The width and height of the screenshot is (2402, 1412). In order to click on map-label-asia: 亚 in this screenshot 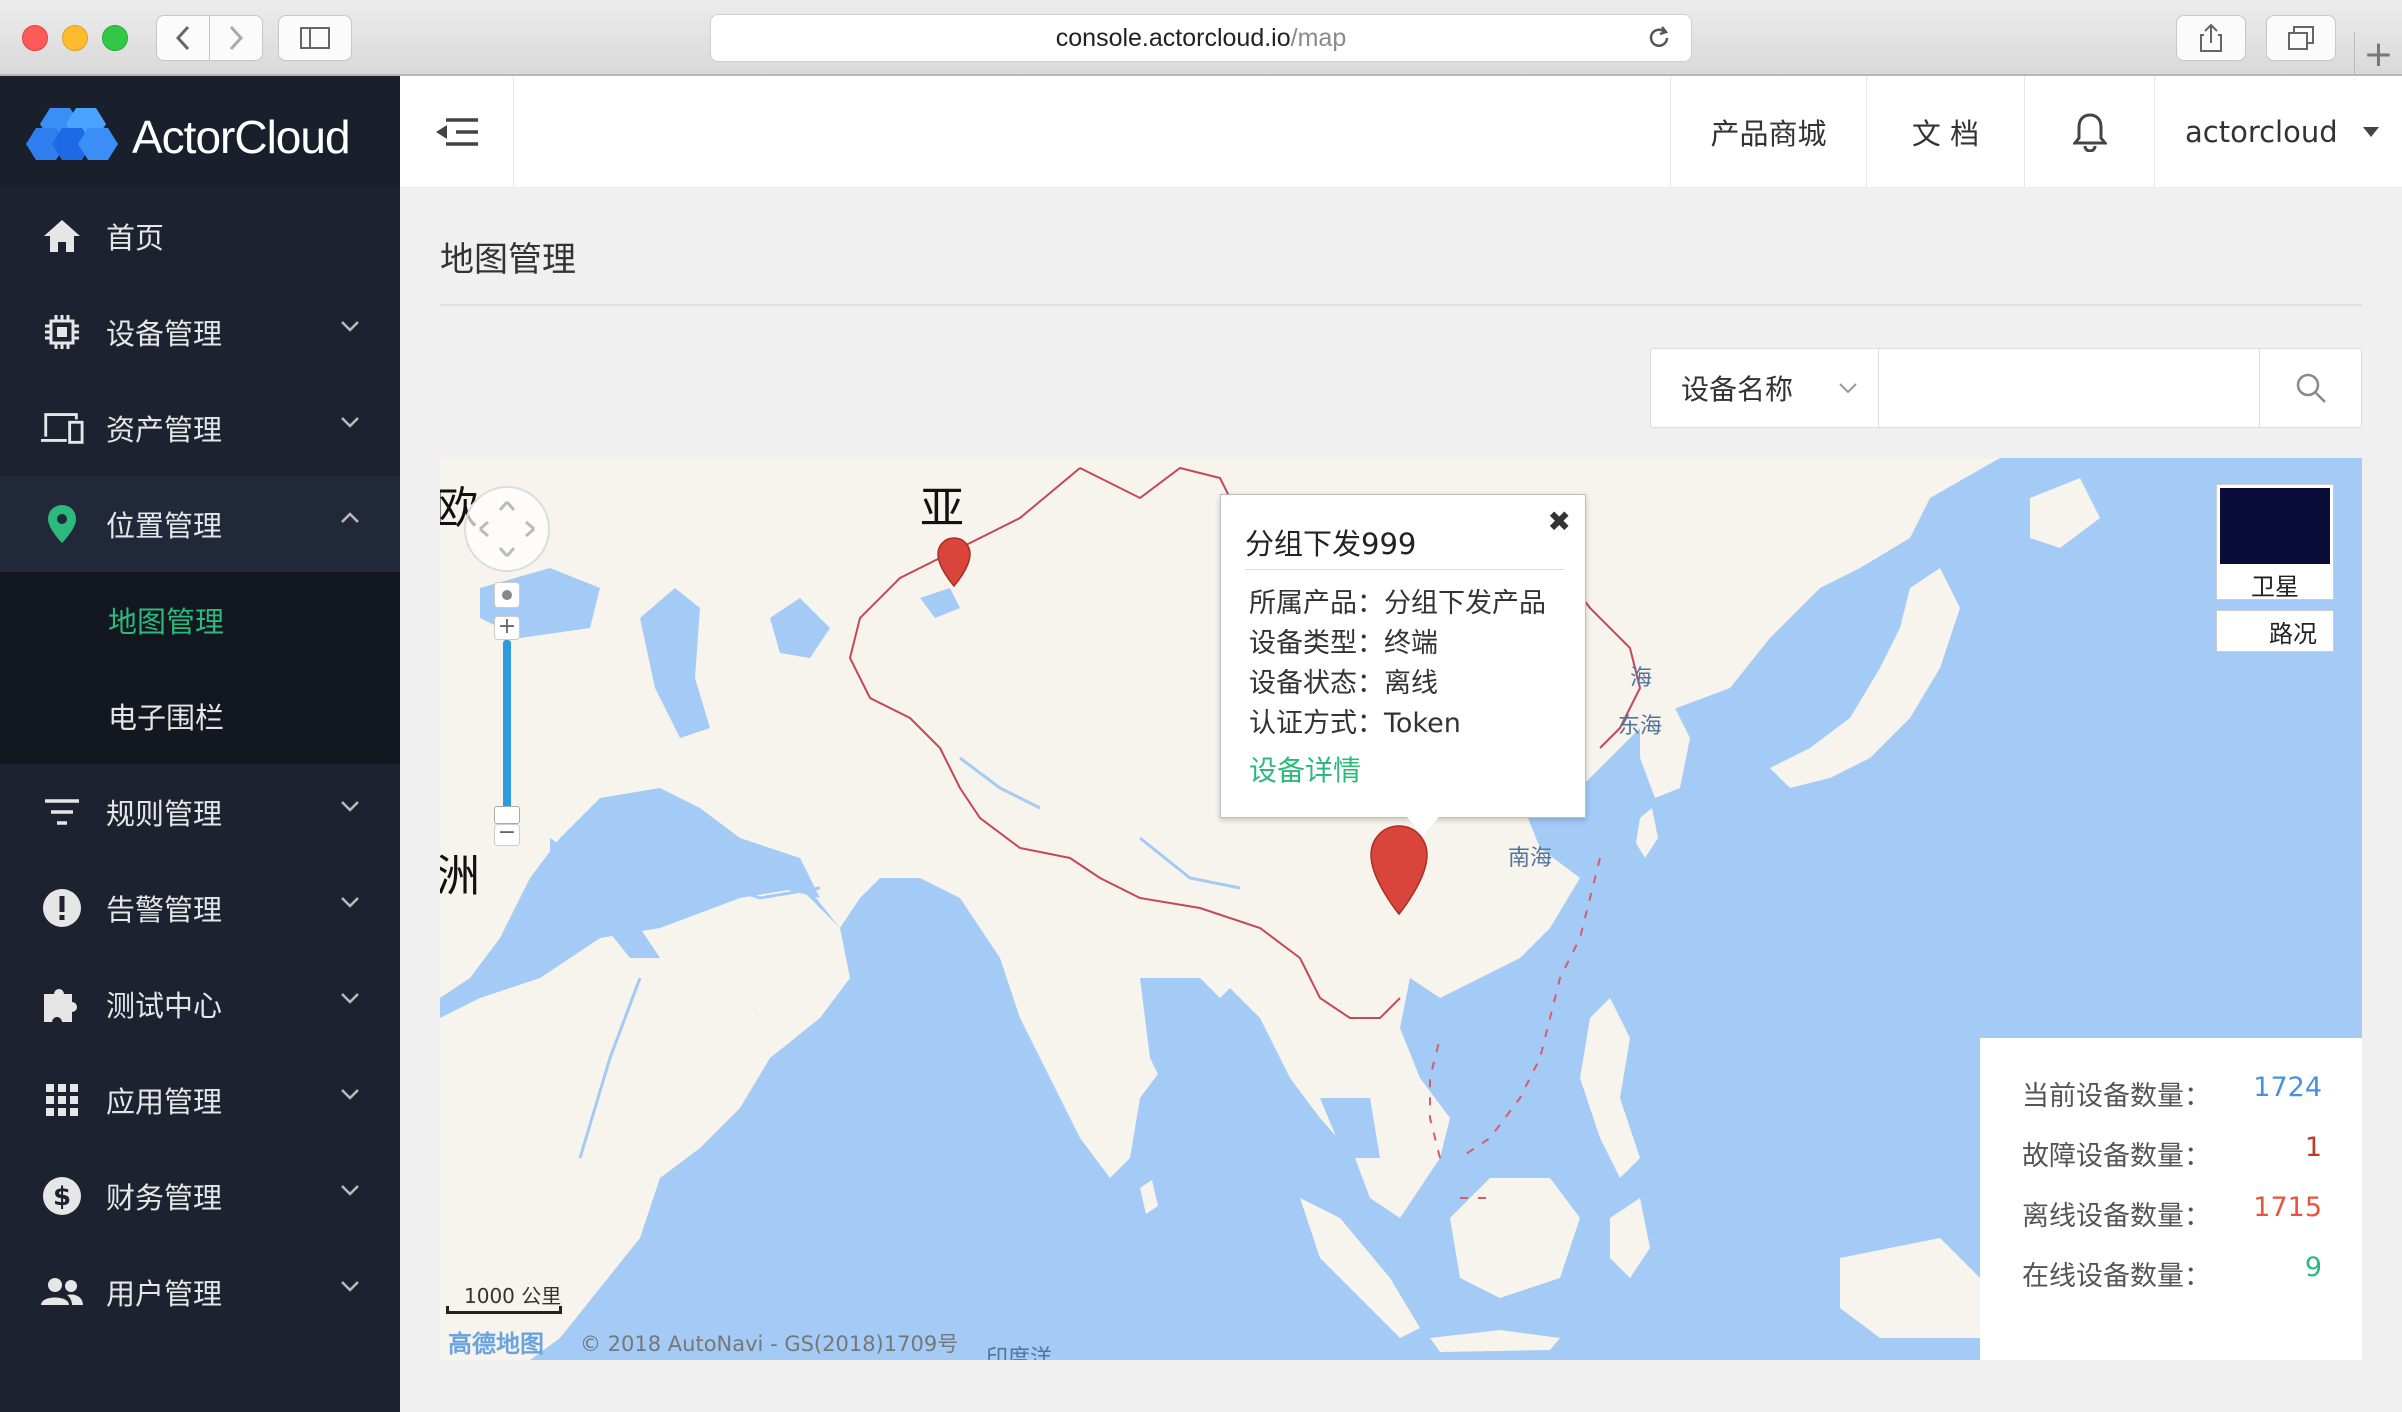, I will do `click(942, 508)`.